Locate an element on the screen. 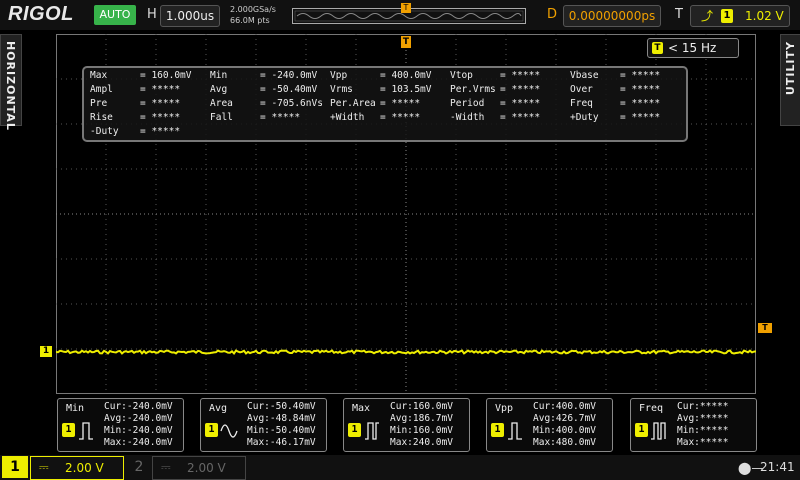  counter-source-badge: T is located at coordinates (657, 48).